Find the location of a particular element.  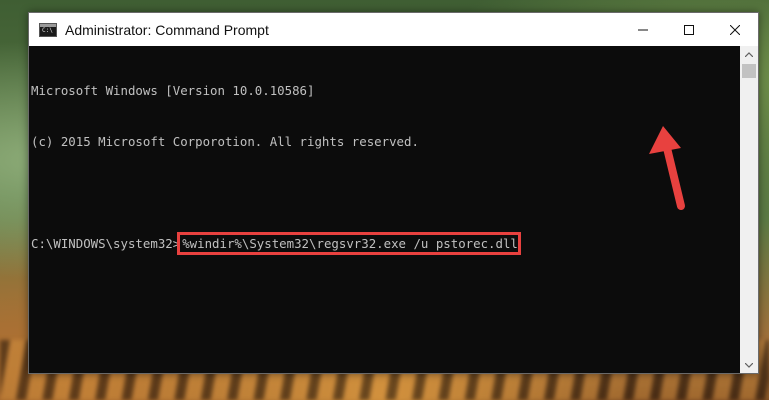

scroll-down-button is located at coordinates (749, 365).